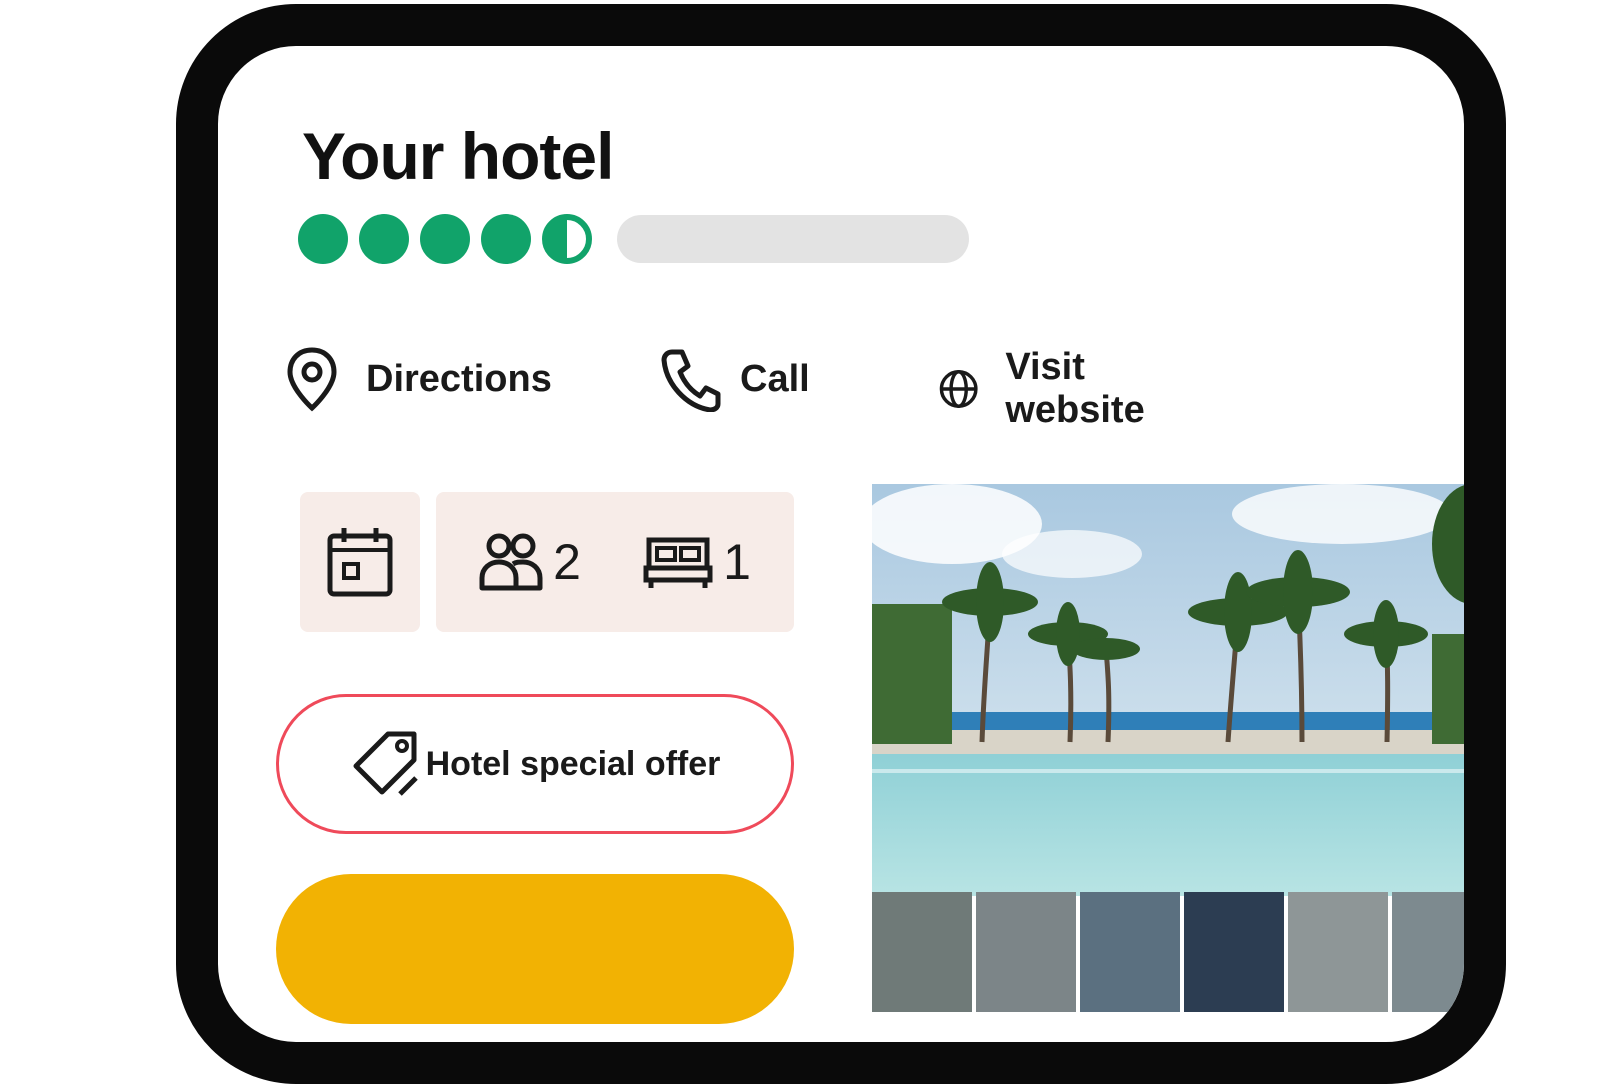  What do you see at coordinates (567, 562) in the screenshot?
I see `guest-count: 2` at bounding box center [567, 562].